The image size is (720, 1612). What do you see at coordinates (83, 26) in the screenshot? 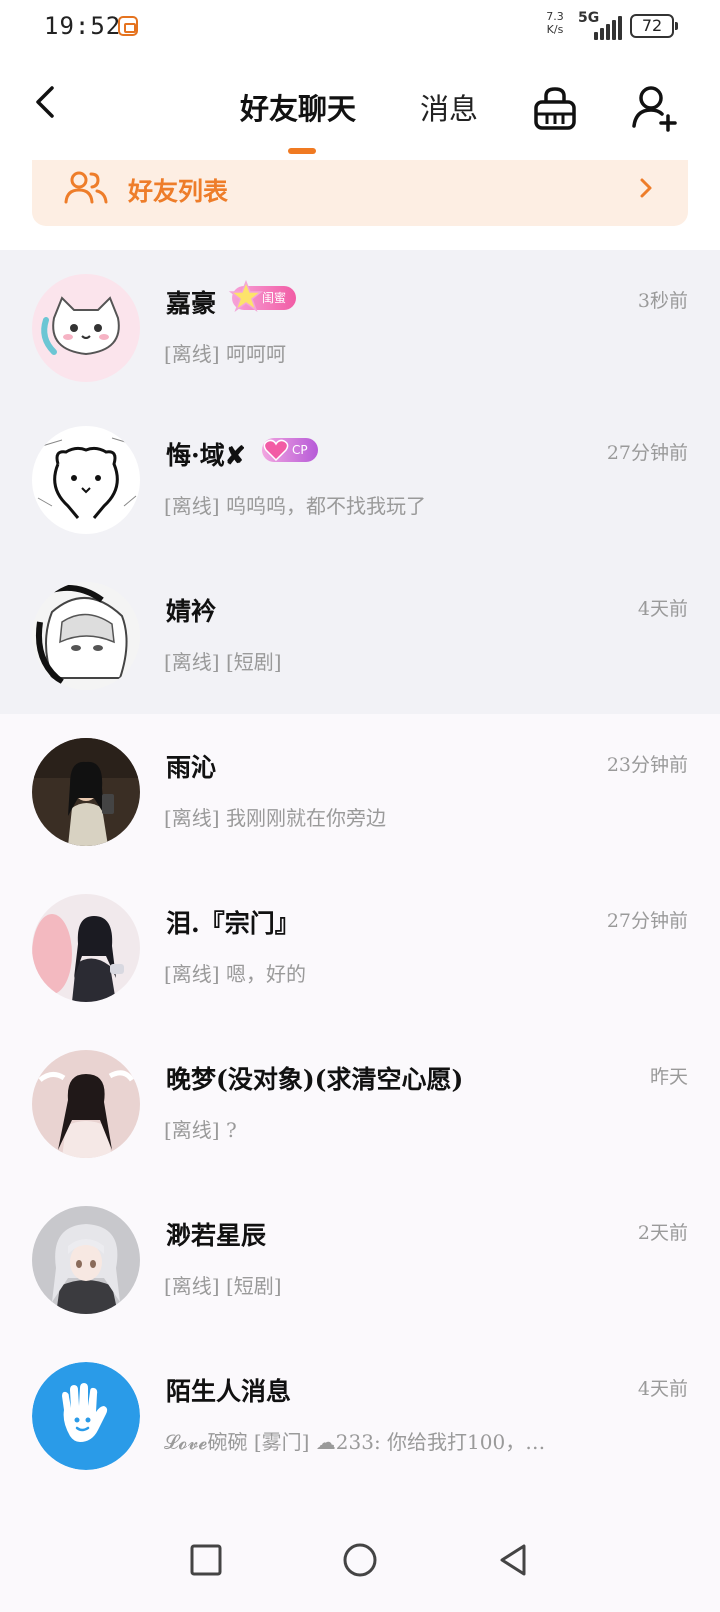
I see `status-time: 19:52` at bounding box center [83, 26].